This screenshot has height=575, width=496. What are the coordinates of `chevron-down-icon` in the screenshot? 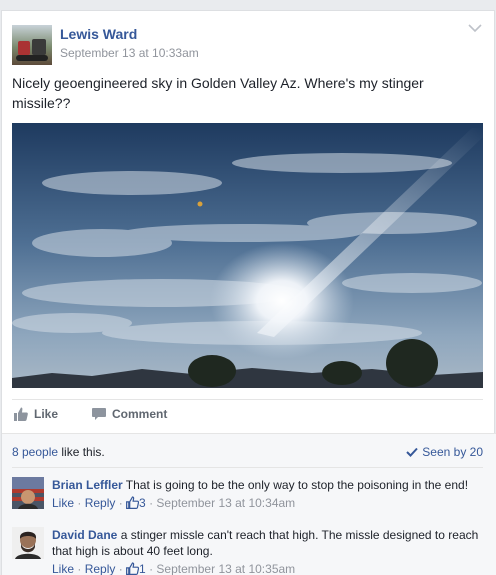 It's located at (475, 28).